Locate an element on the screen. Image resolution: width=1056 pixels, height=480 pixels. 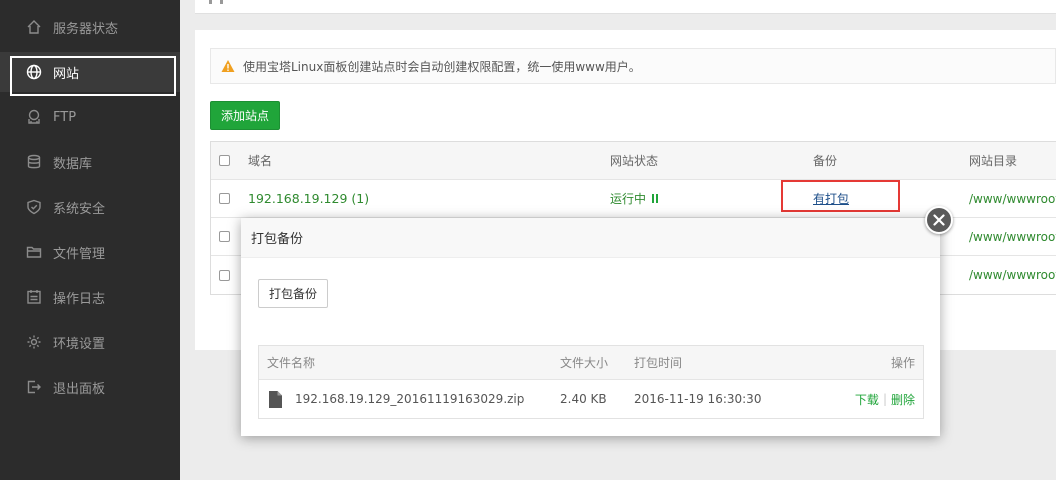
sidebar-item-server-status: 服务器状态 is located at coordinates (90, 27).